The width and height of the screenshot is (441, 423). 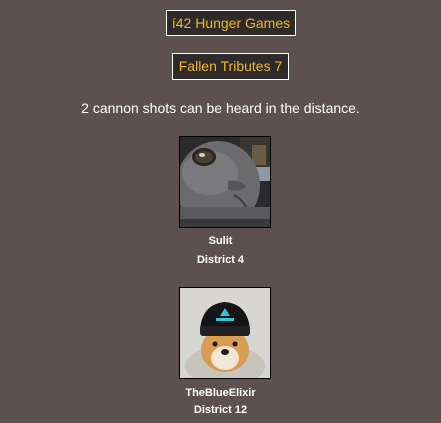 I want to click on dog-image-icon, so click(x=225, y=333).